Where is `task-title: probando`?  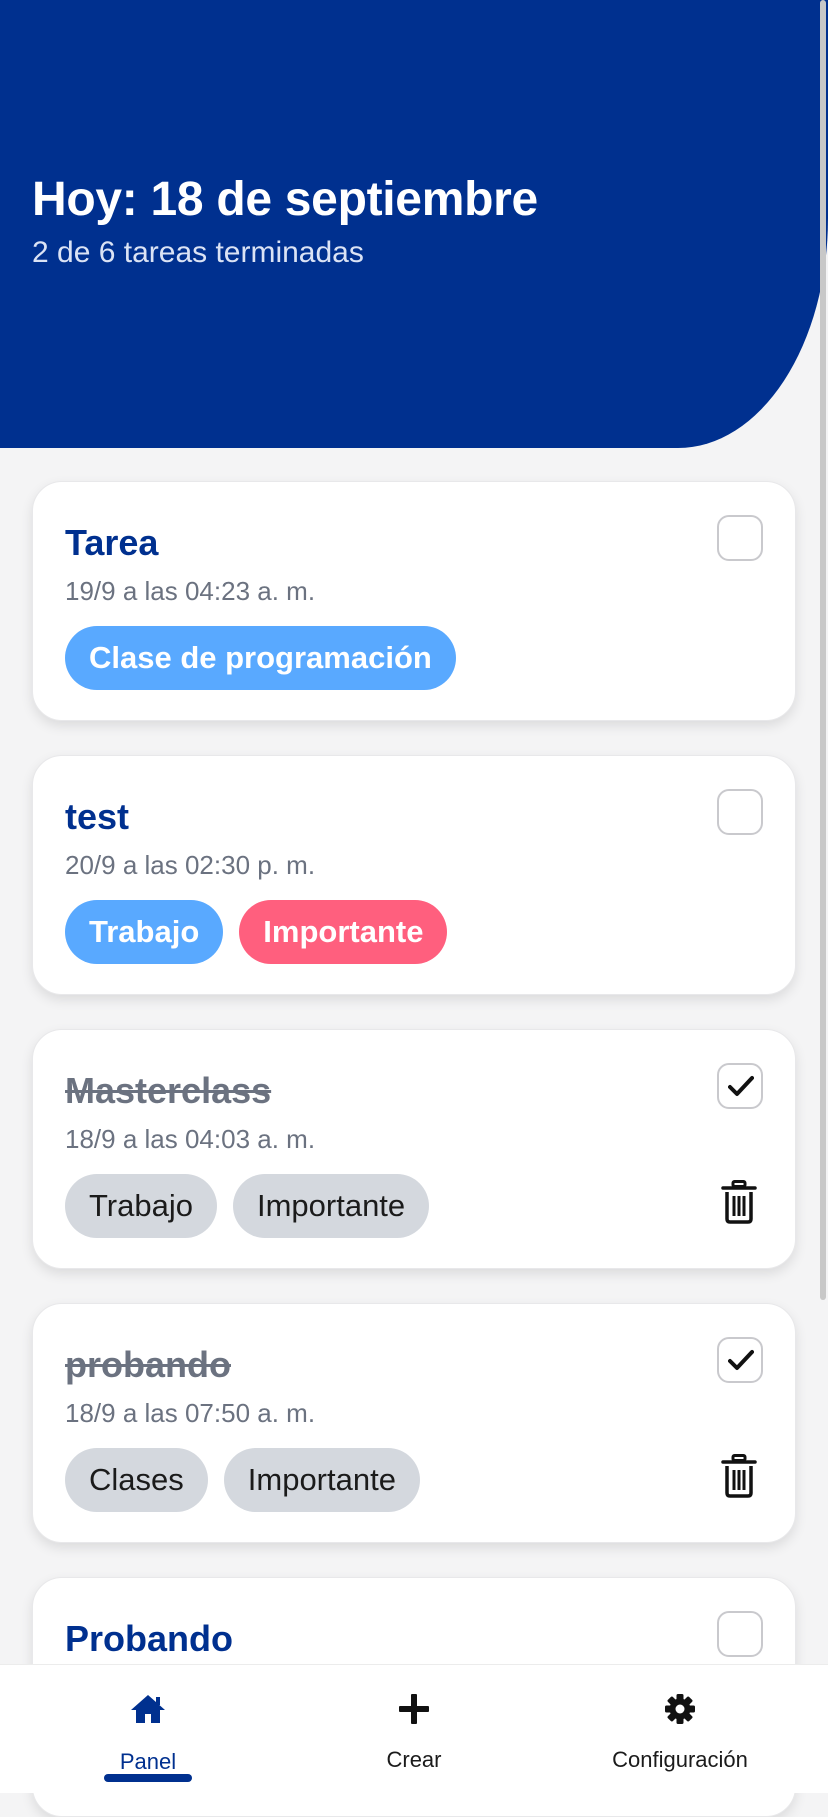 task-title: probando is located at coordinates (148, 1364).